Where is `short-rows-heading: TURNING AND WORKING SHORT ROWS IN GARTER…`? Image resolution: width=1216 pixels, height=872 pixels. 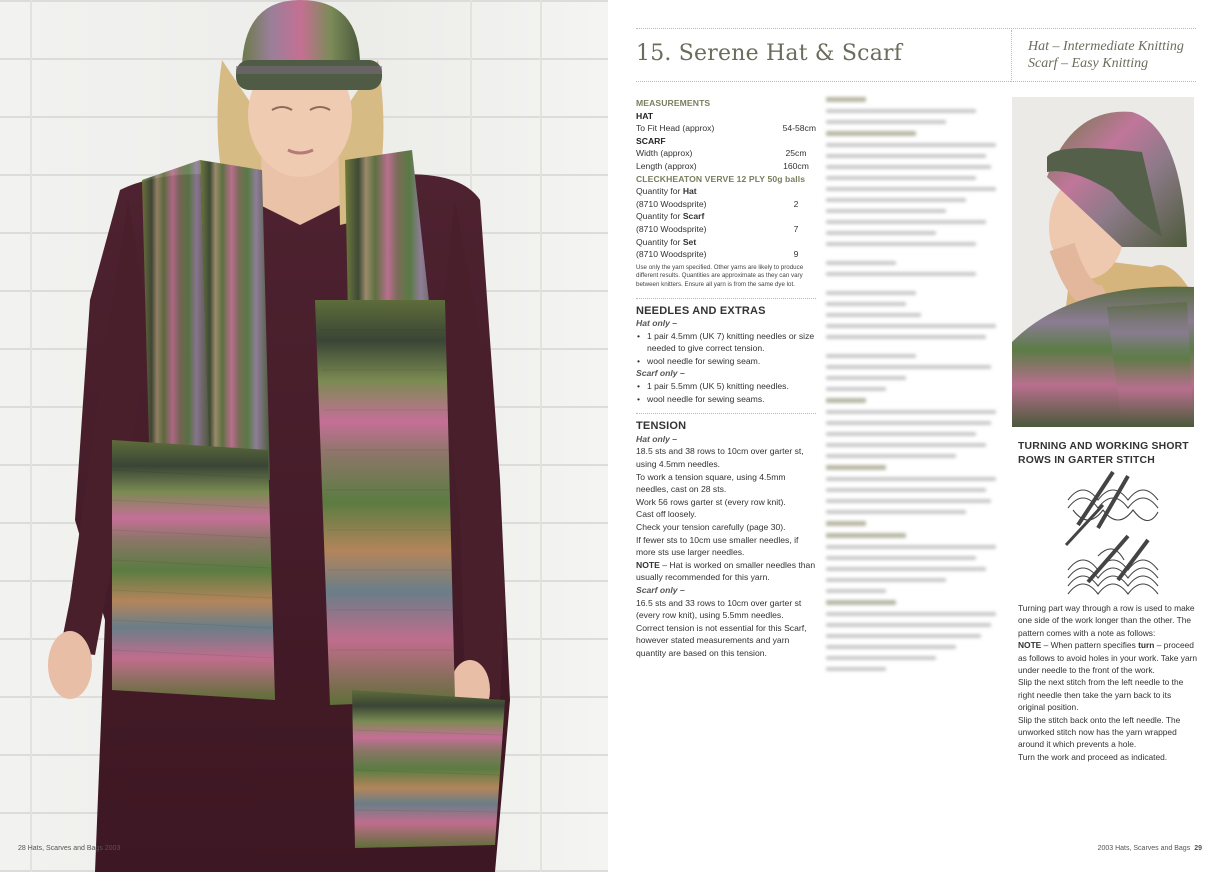 short-rows-heading: TURNING AND WORKING SHORT ROWS IN GARTER… is located at coordinates (1103, 453).